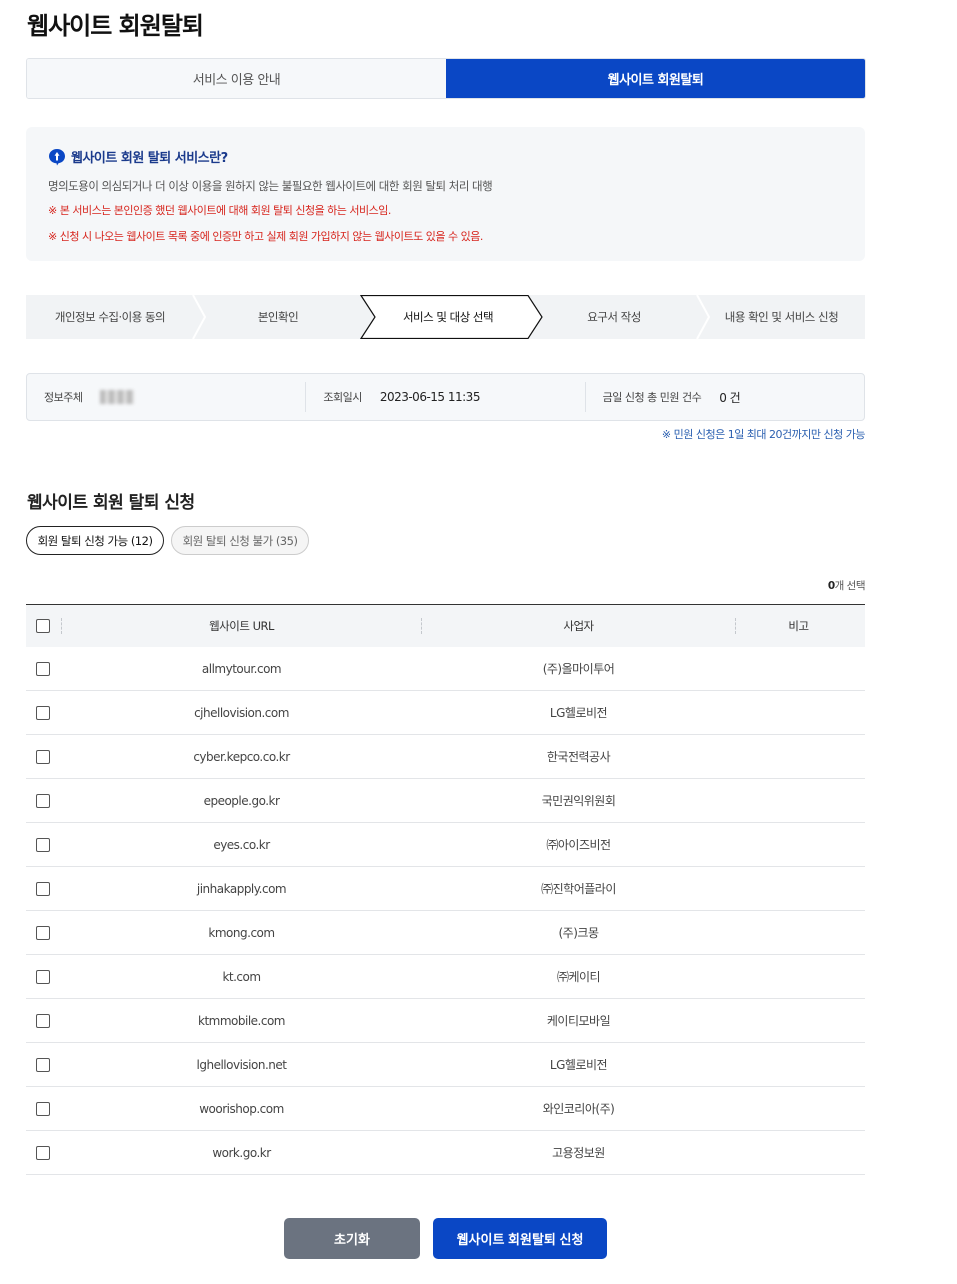  What do you see at coordinates (730, 397) in the screenshot?
I see `count-value: 0 건` at bounding box center [730, 397].